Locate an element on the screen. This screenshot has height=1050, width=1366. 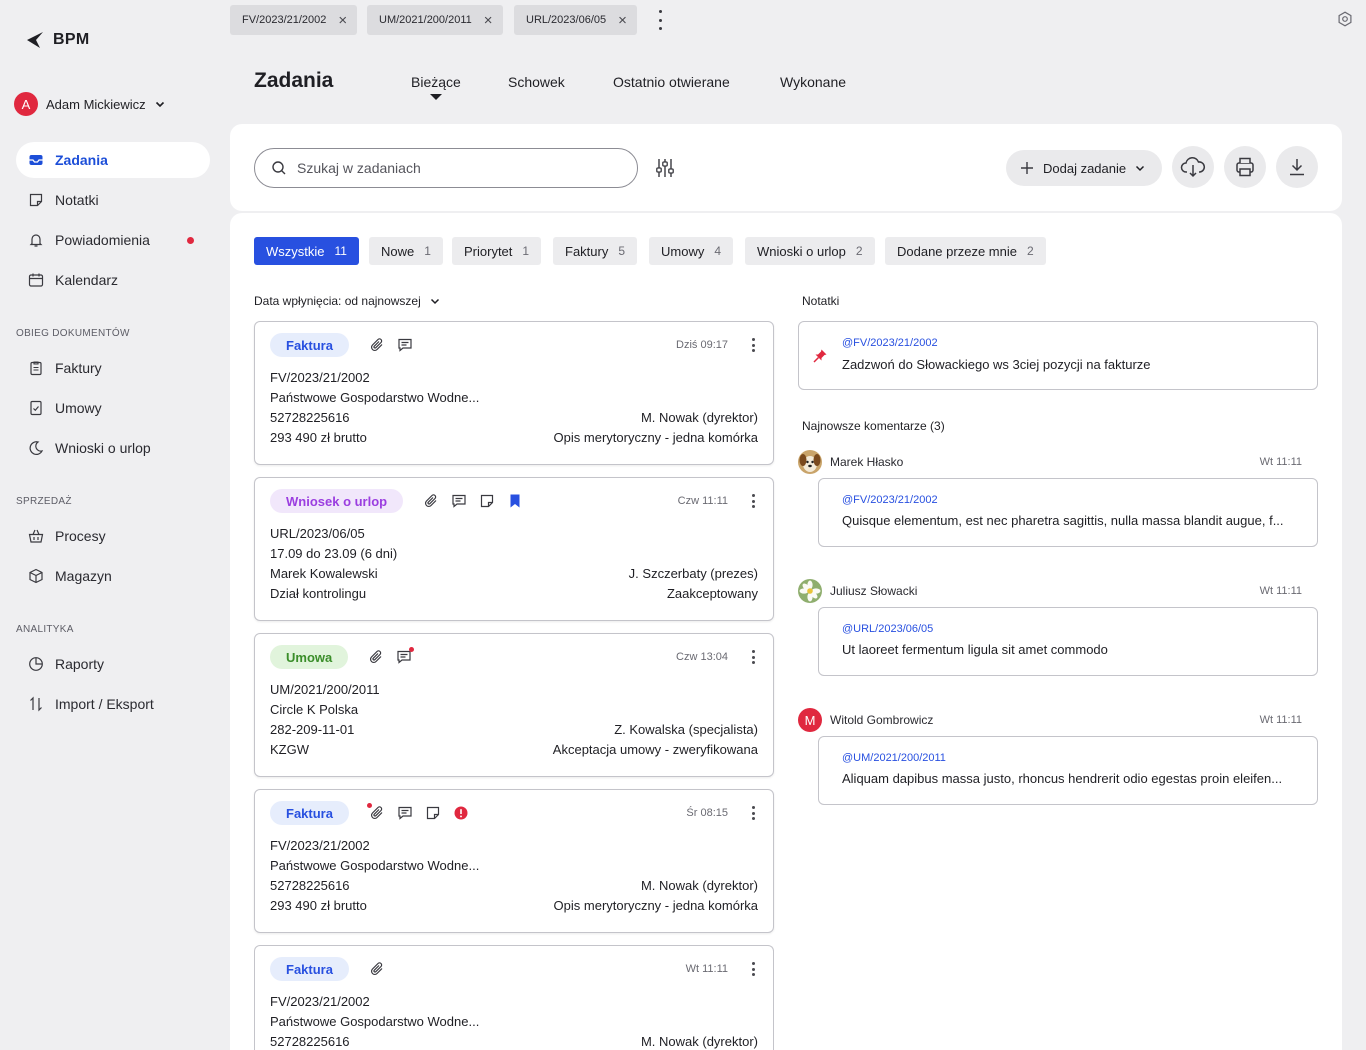
sort-dropdown: Data wpłynięcia: od najnowszej is located at coordinates (347, 301).